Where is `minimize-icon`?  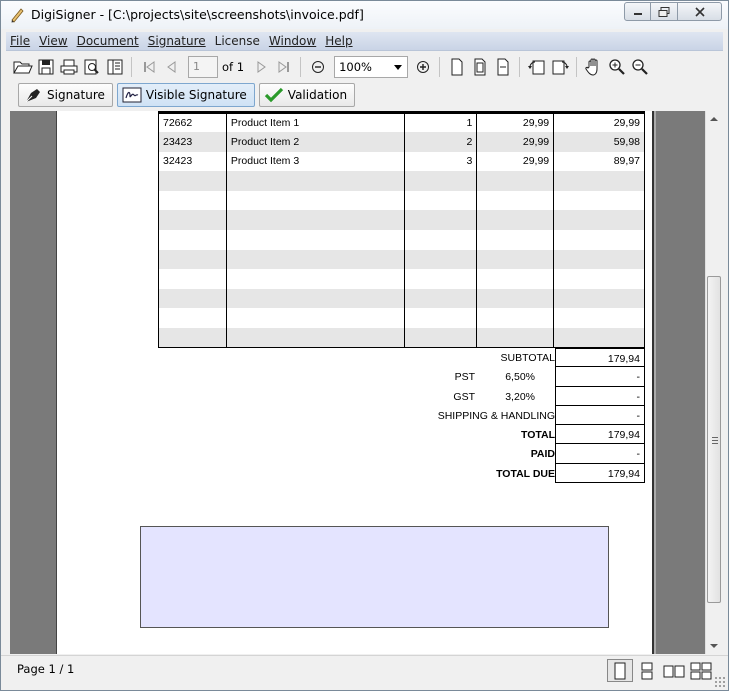 minimize-icon is located at coordinates (637, 13).